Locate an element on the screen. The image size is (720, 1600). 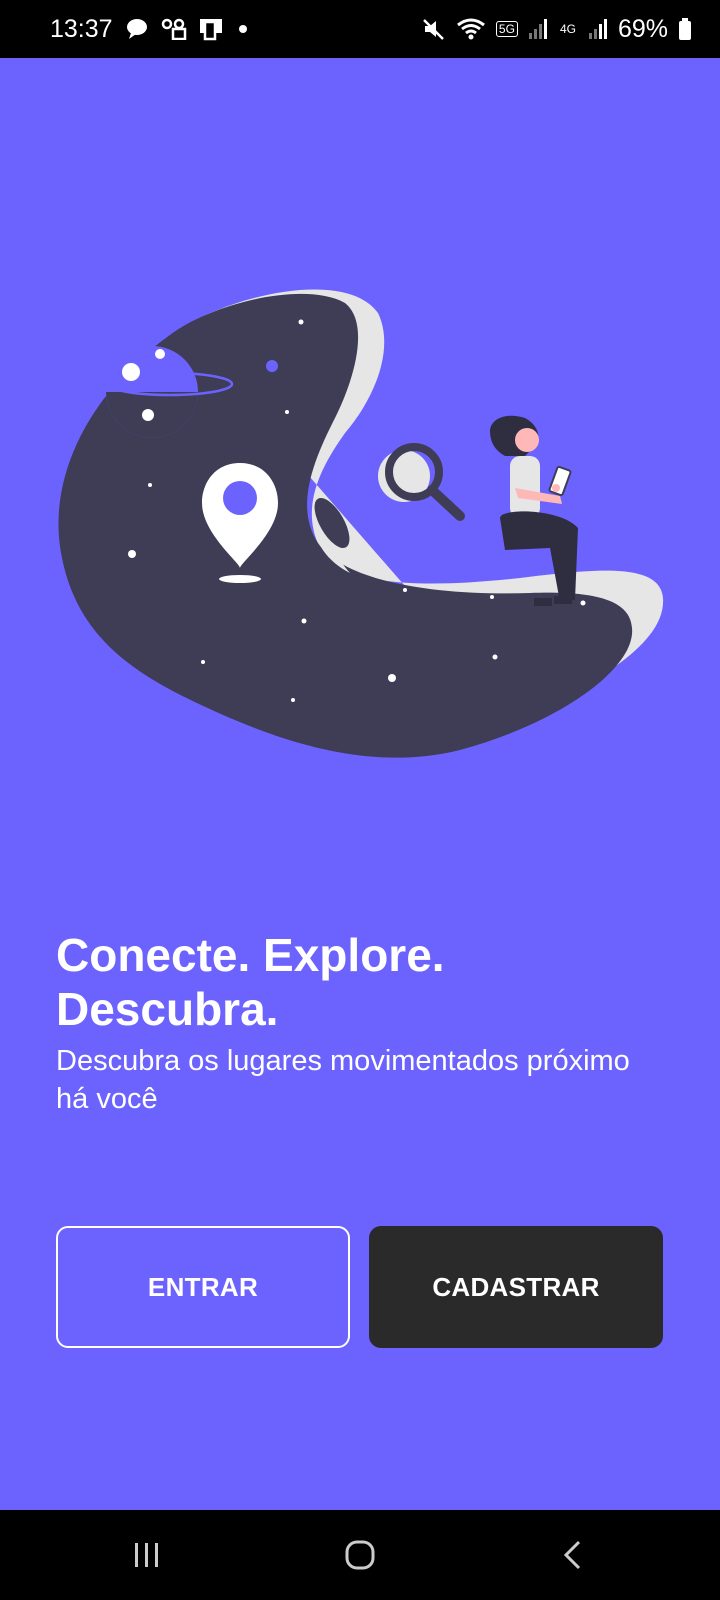
back-button is located at coordinates (573, 1555).